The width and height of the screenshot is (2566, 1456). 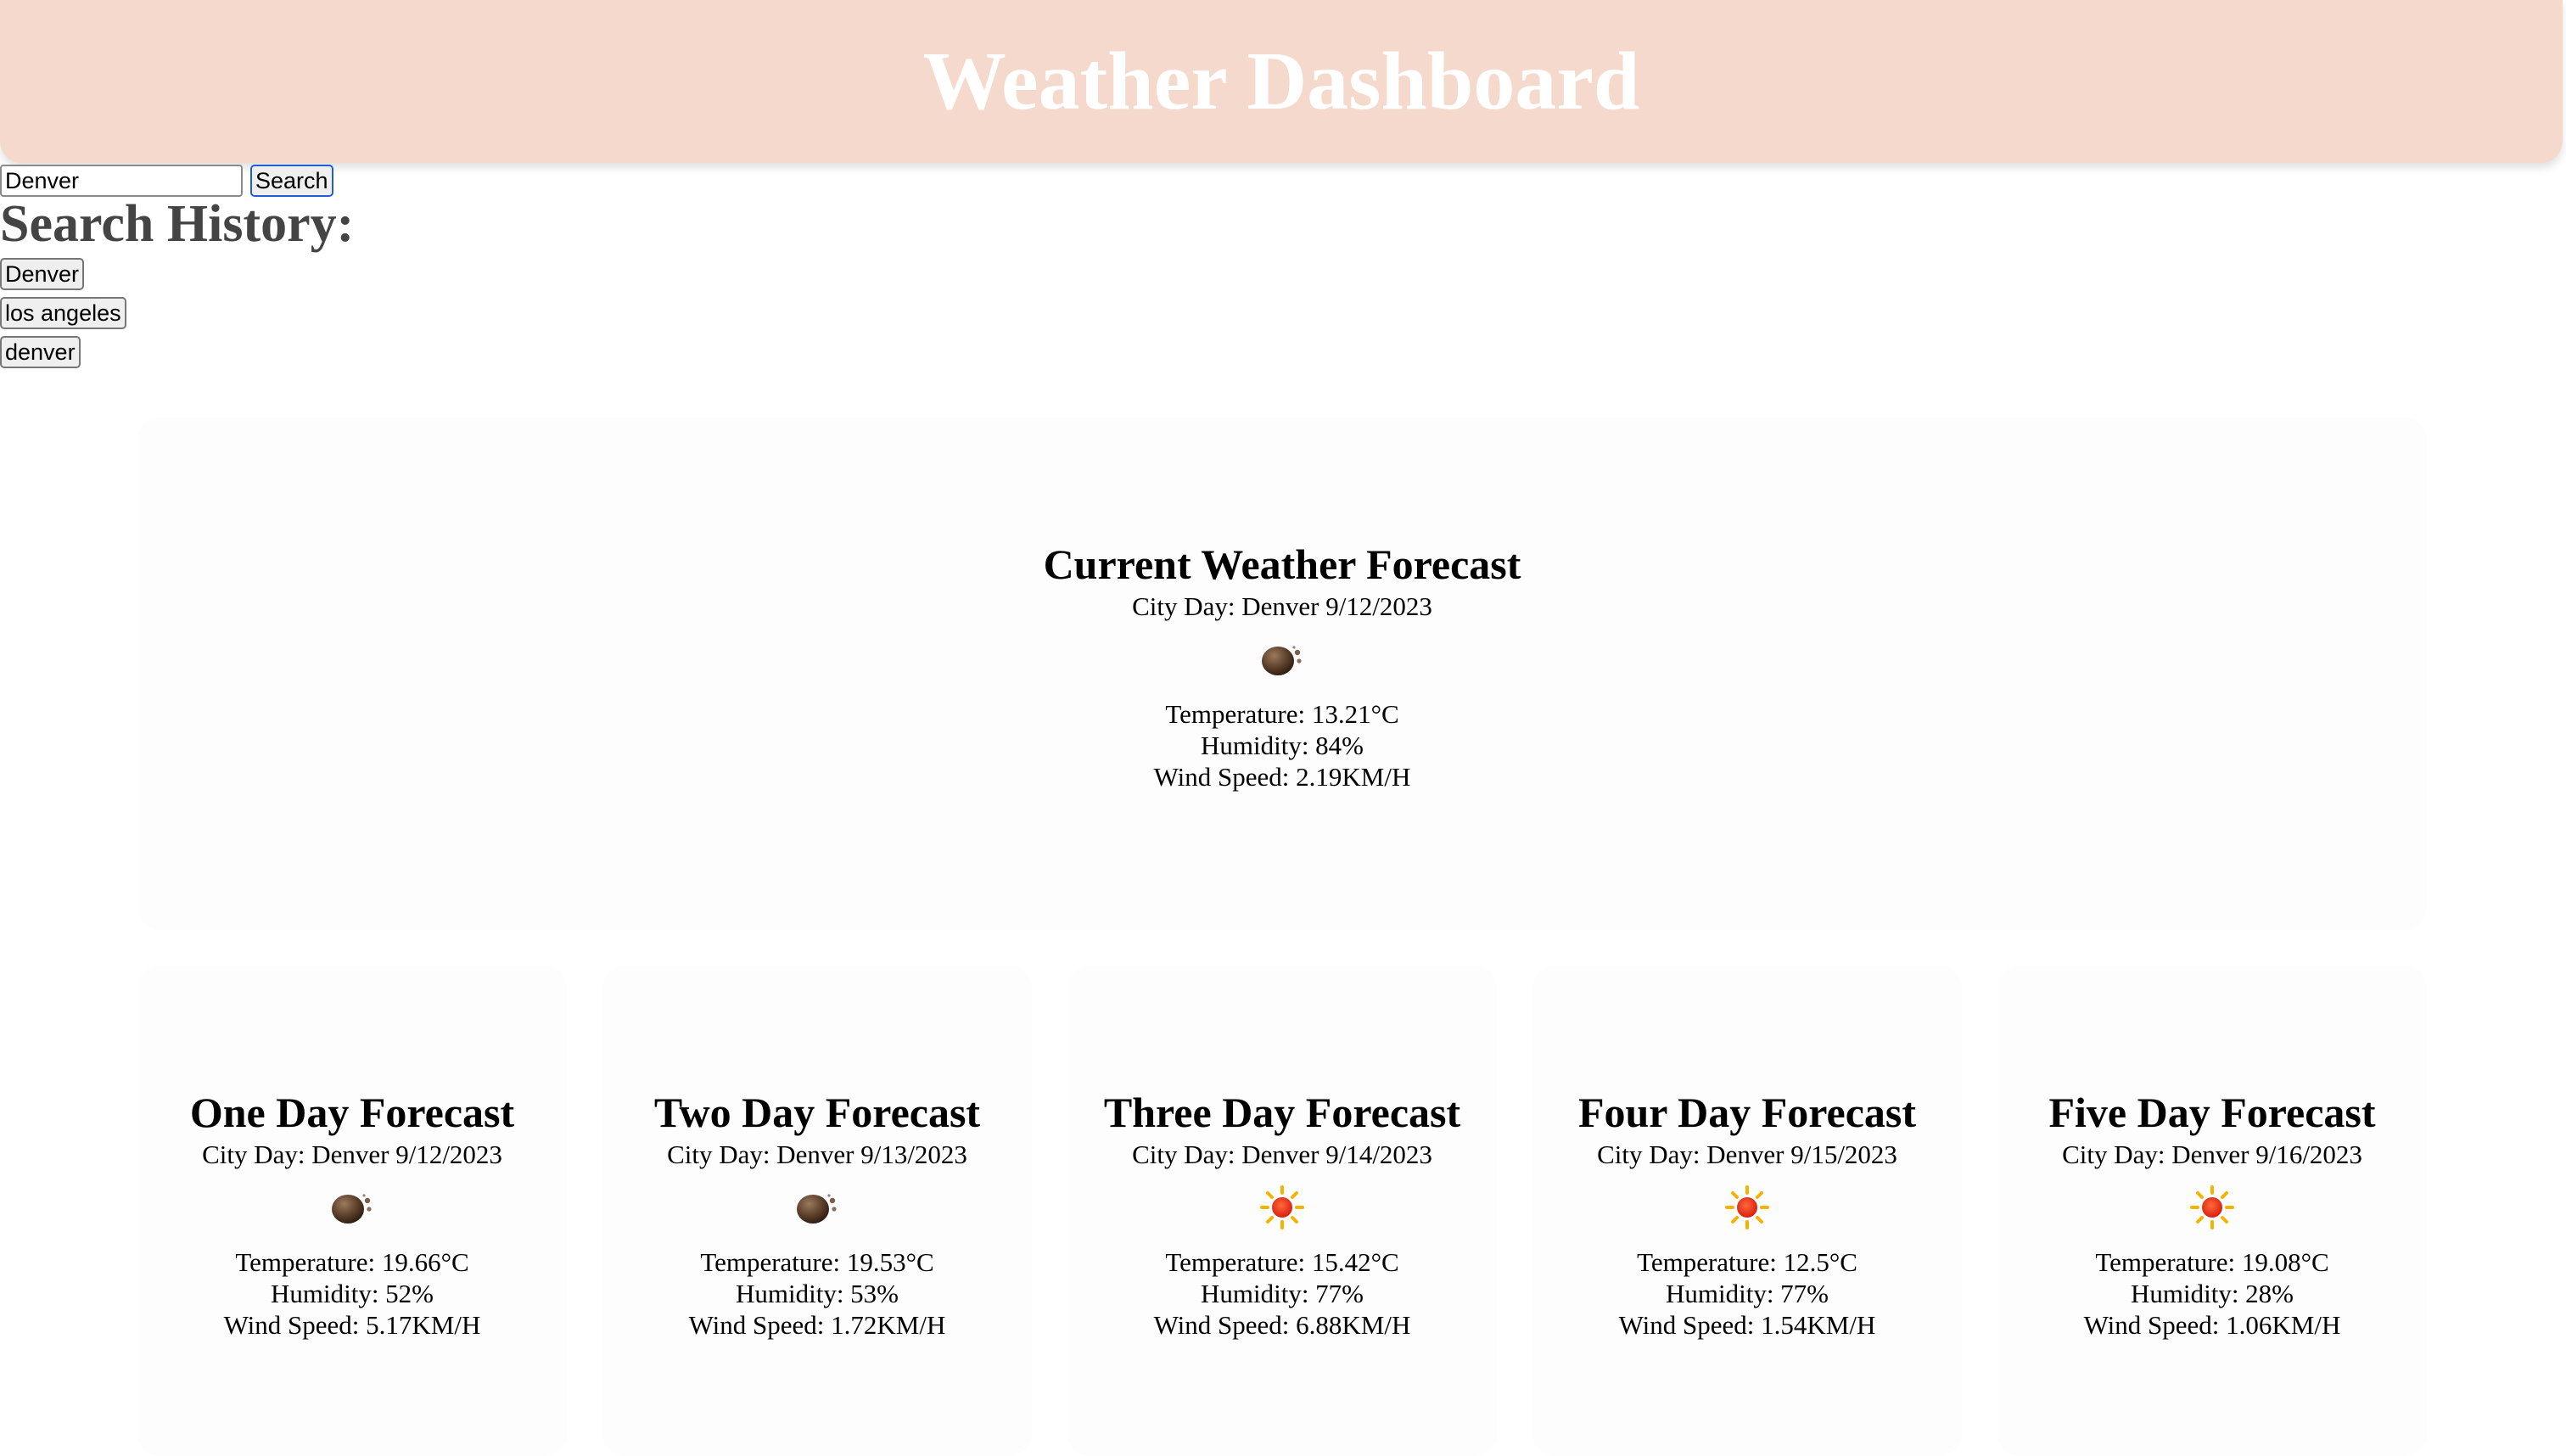 I want to click on temperature: Temperature: 15.42°C, so click(x=1282, y=1262).